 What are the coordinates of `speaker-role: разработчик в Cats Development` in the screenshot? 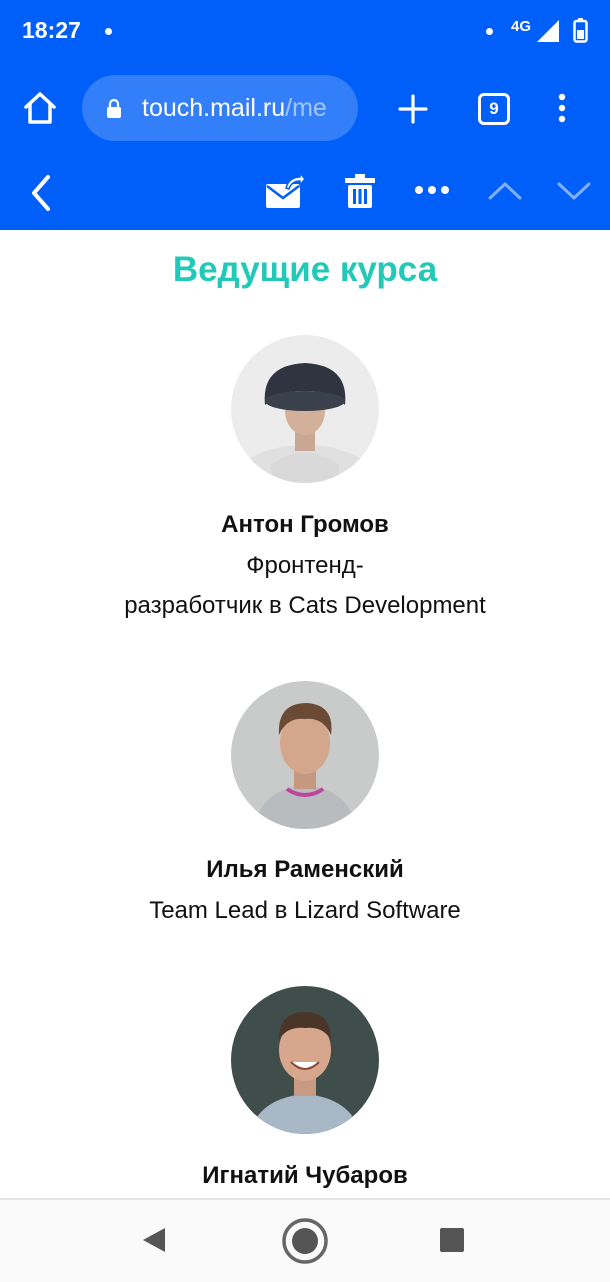 It's located at (305, 605).